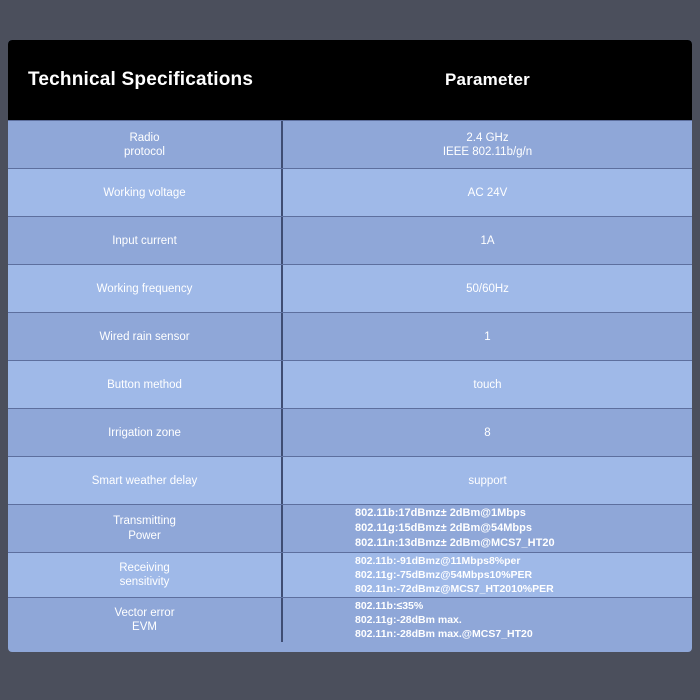  What do you see at coordinates (145, 528) in the screenshot?
I see `spec-label-cell: Transmitting Power` at bounding box center [145, 528].